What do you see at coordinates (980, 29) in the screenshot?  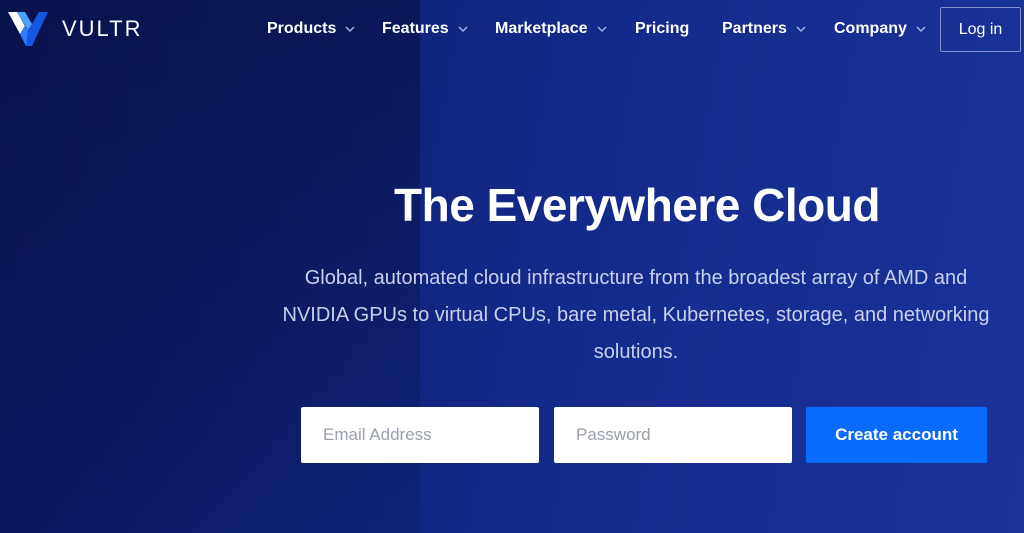 I see `login-button: Log in` at bounding box center [980, 29].